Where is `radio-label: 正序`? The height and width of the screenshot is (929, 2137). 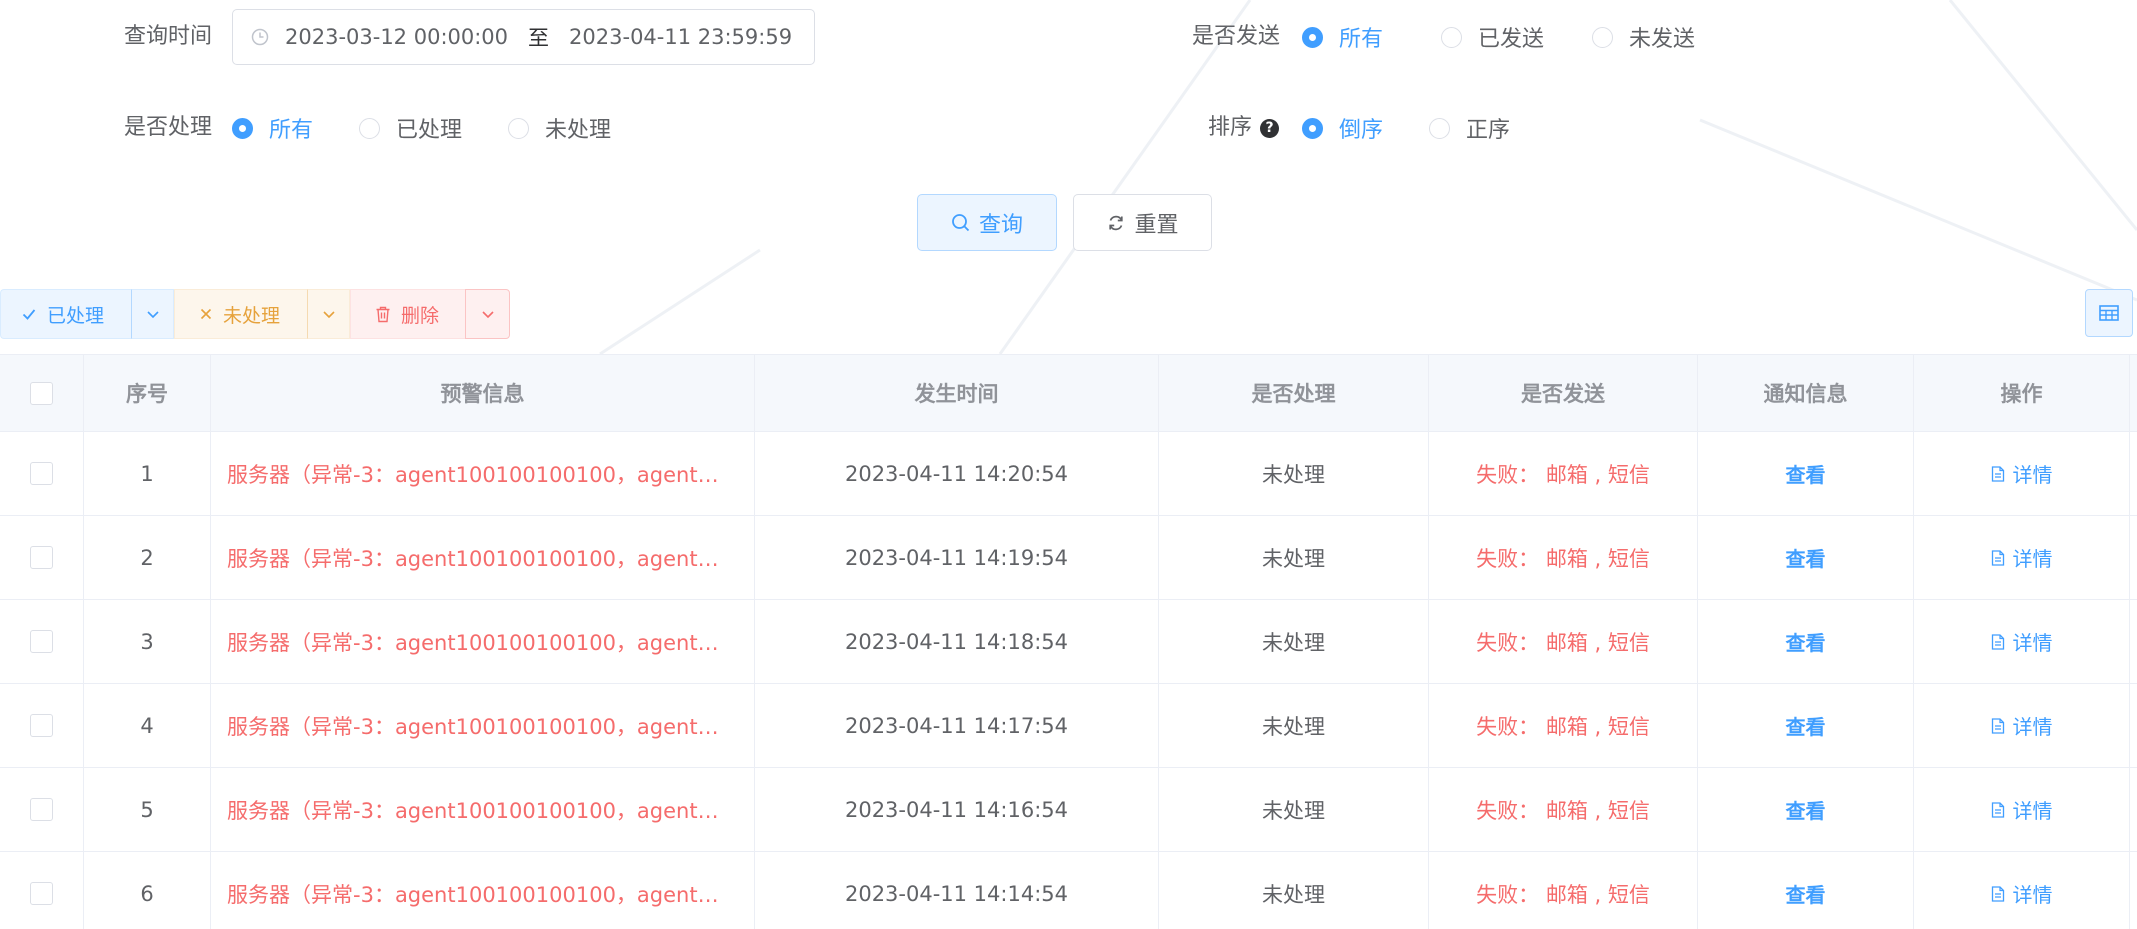
radio-label: 正序 is located at coordinates (1488, 130).